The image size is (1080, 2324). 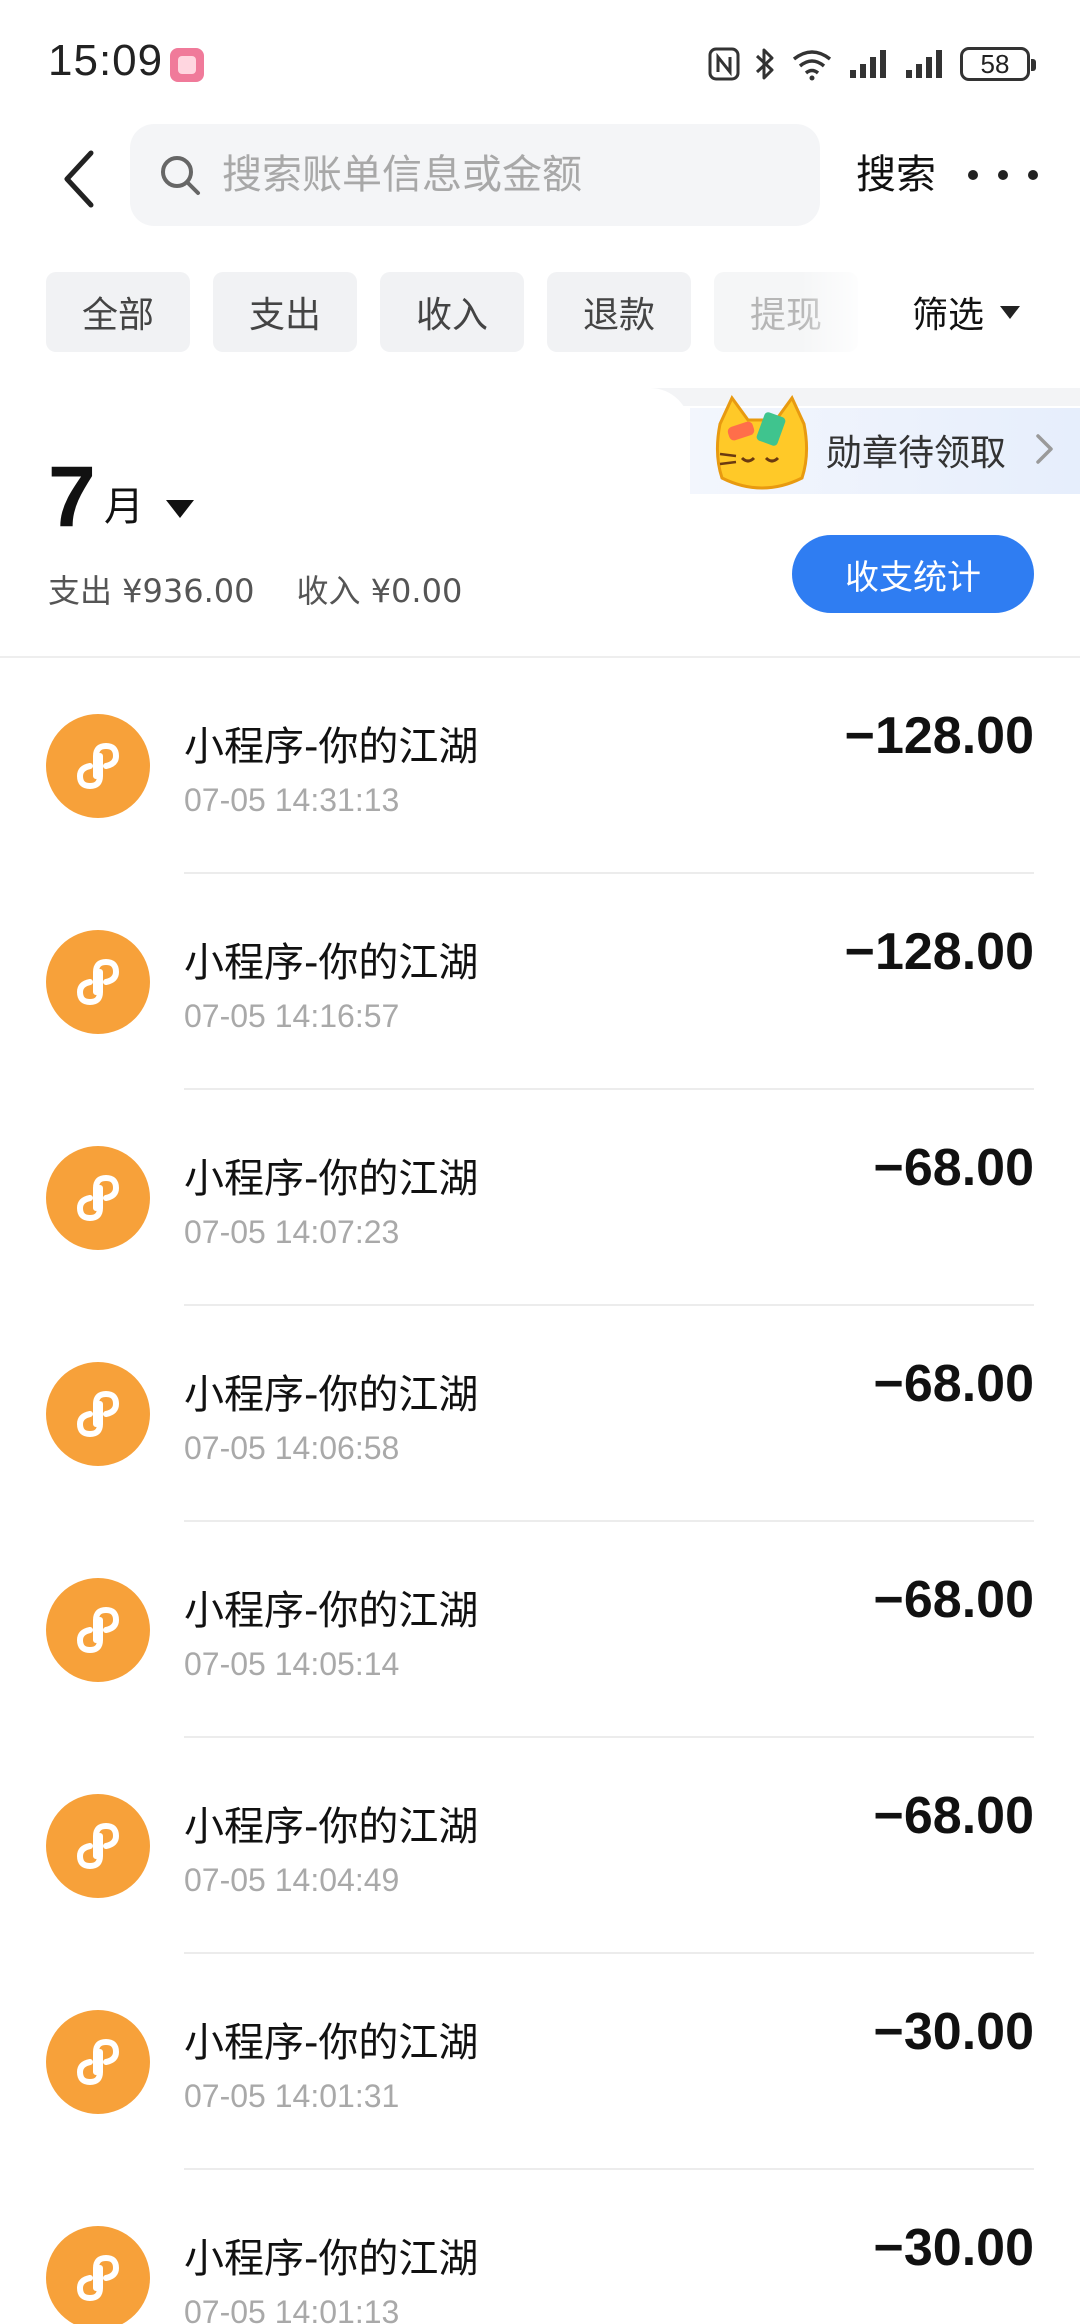 I want to click on cat-mascot-icon, so click(x=762, y=446).